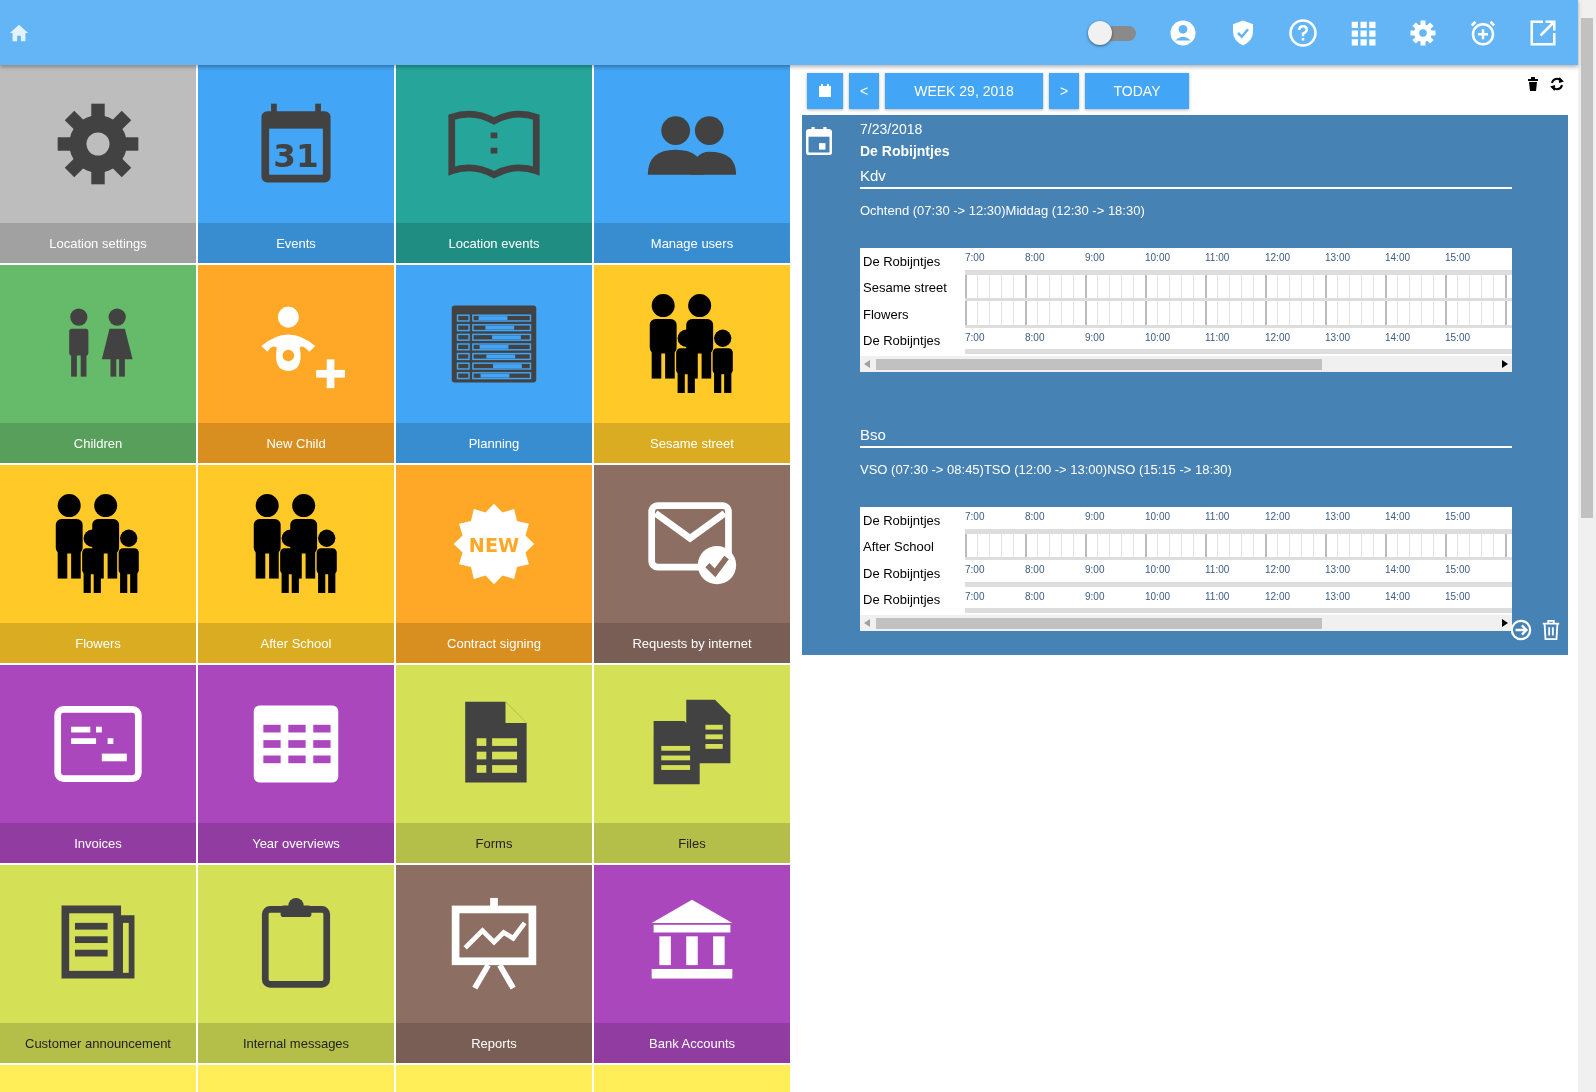 The width and height of the screenshot is (1596, 1092). What do you see at coordinates (98, 443) in the screenshot?
I see `tile-label: Children` at bounding box center [98, 443].